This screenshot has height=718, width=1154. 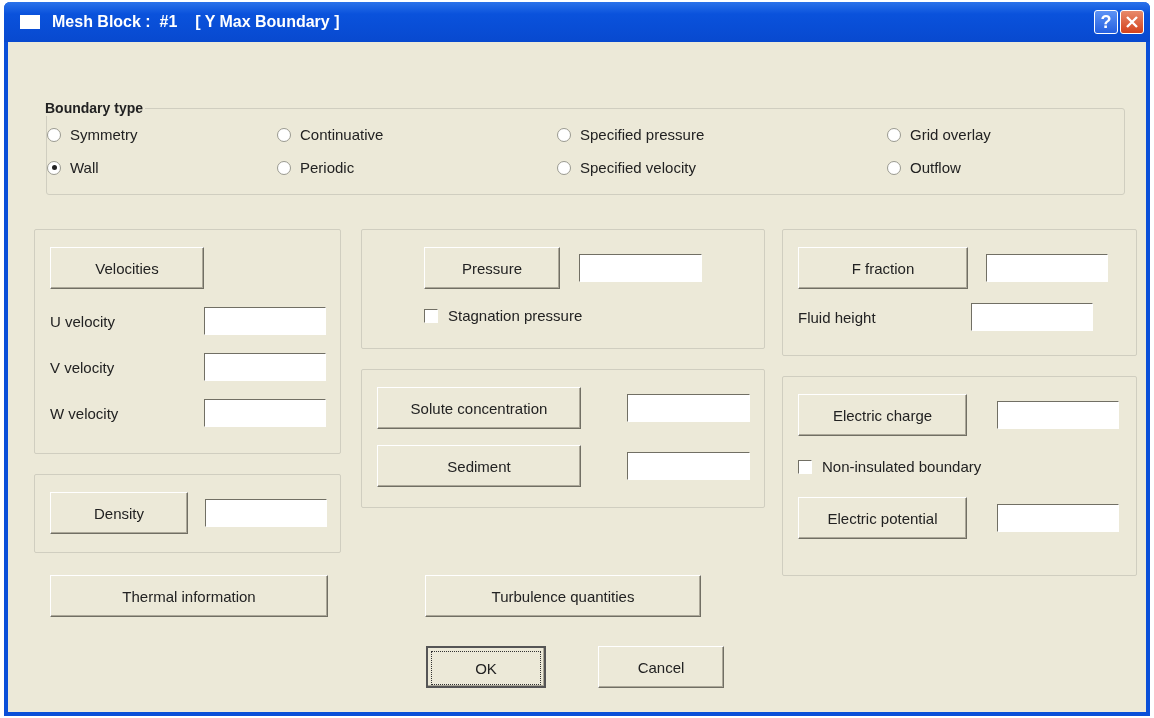 What do you see at coordinates (83, 321) in the screenshot?
I see `field-label: U velocity` at bounding box center [83, 321].